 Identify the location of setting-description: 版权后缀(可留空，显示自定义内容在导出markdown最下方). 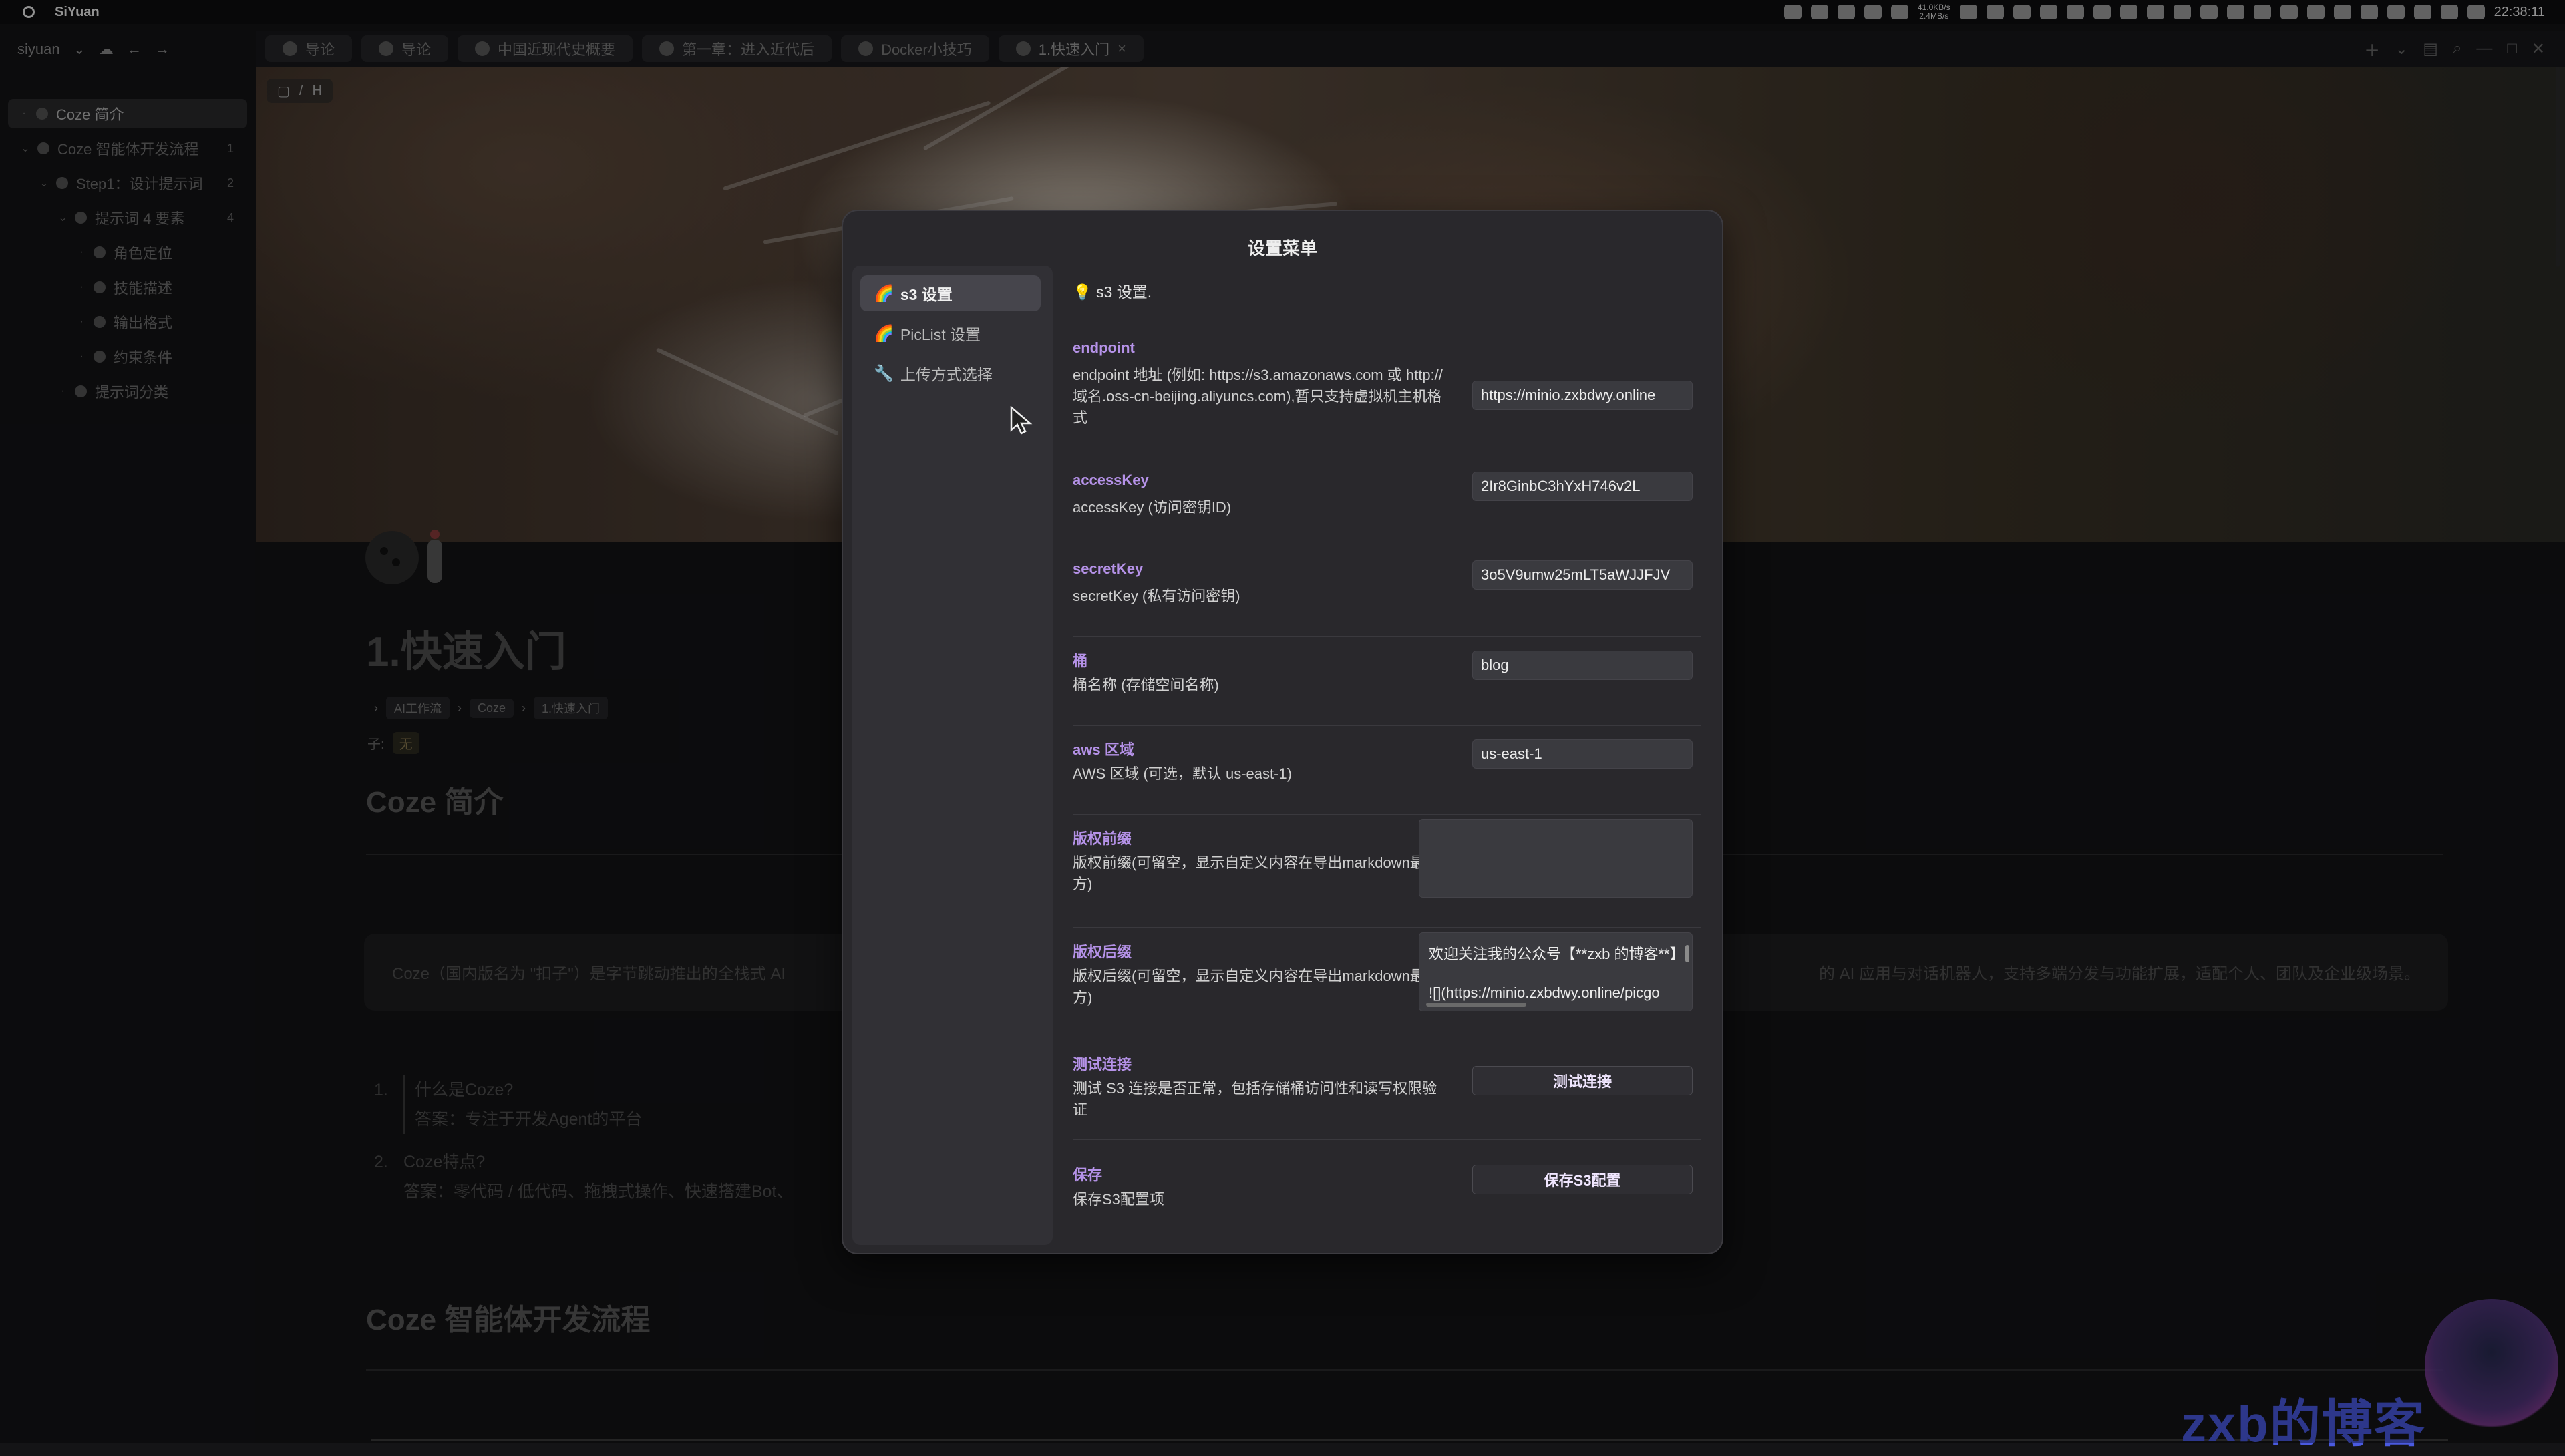
(1256, 987).